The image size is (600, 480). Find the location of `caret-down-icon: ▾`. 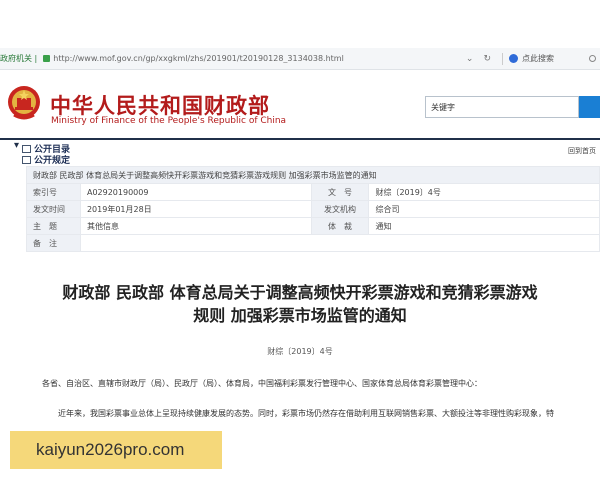

caret-down-icon: ▾ is located at coordinates (17, 145).